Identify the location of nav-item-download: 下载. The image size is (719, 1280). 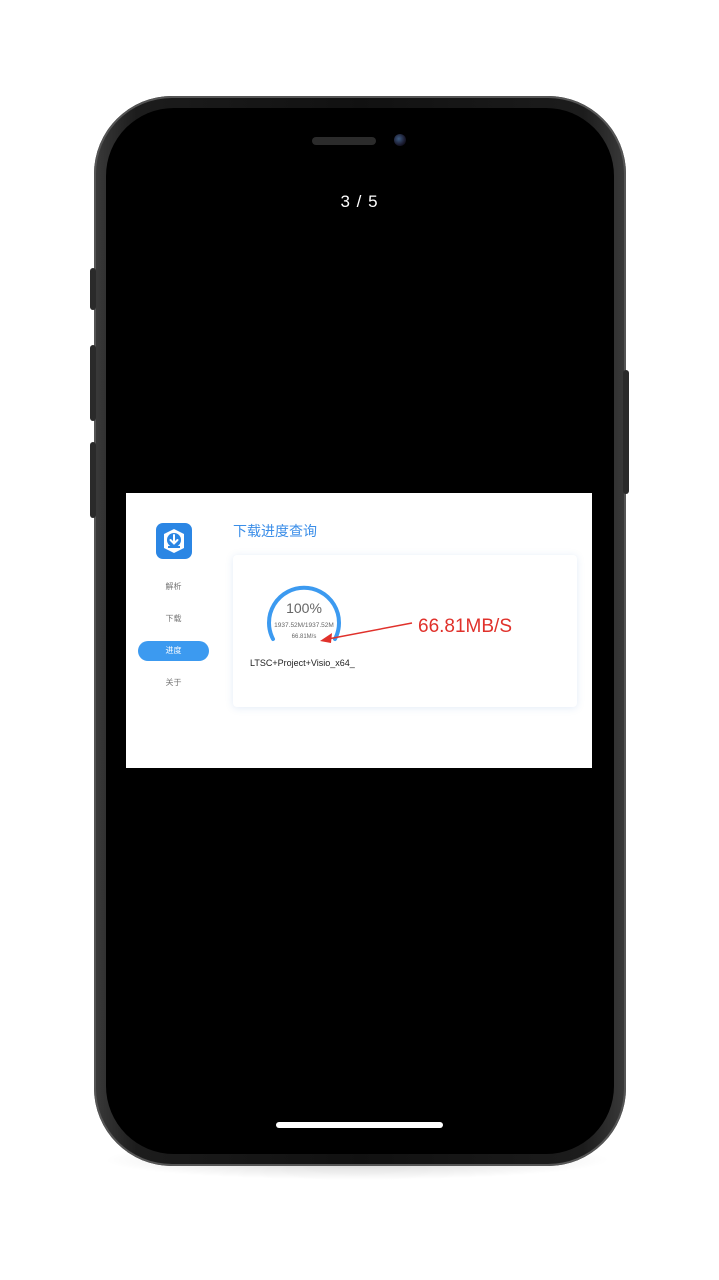
(173, 619).